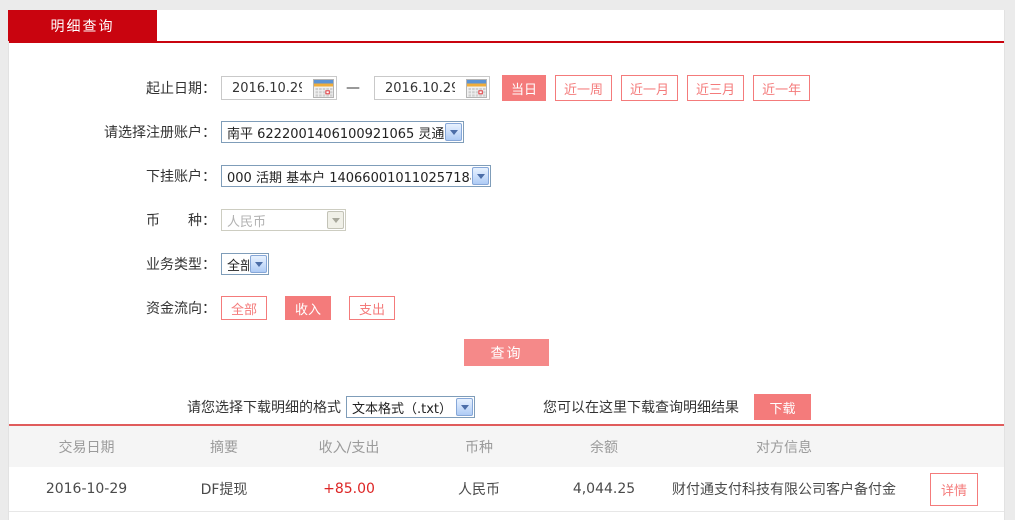  Describe the element at coordinates (604, 489) in the screenshot. I see `cell-balance: 4,044.25` at that location.